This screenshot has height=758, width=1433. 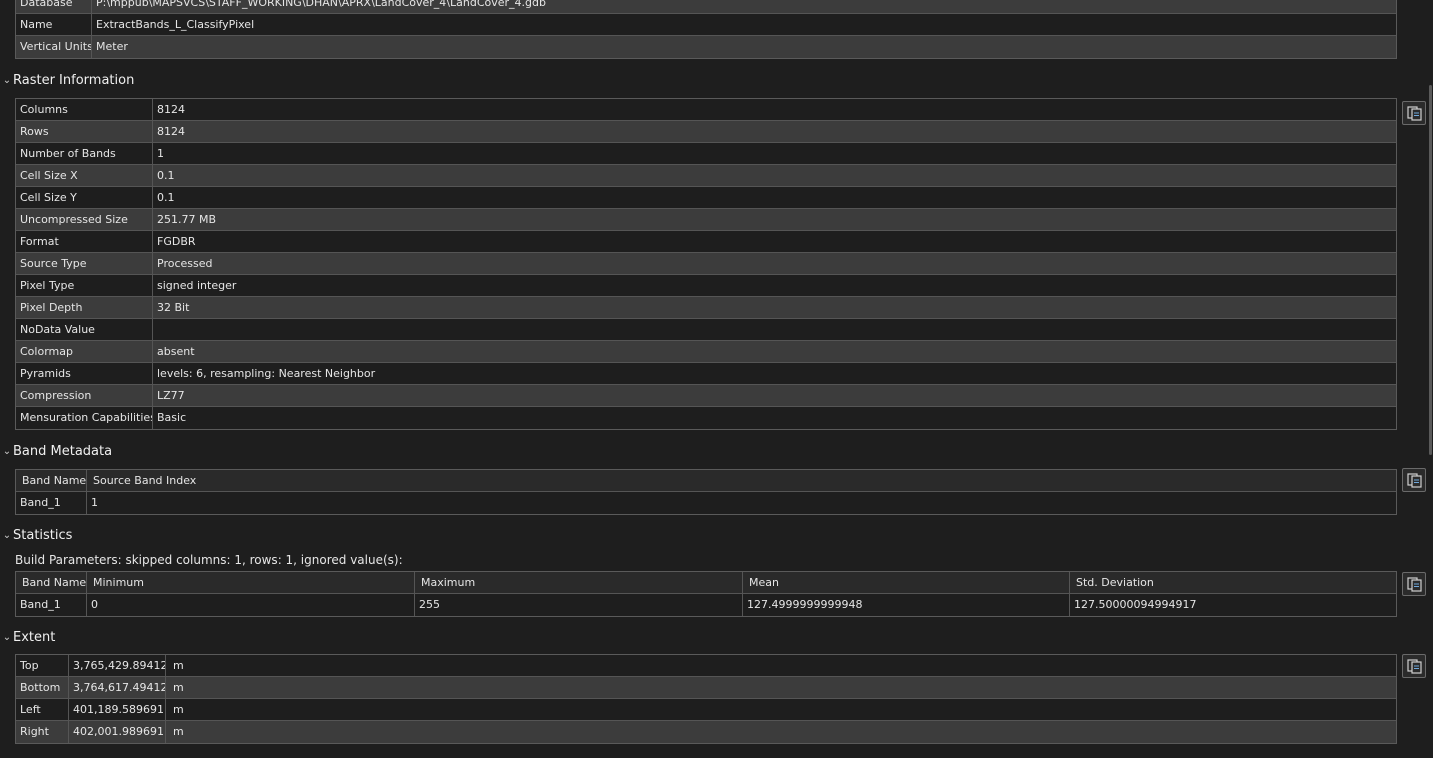 I want to click on property-value: 32 Bit, so click(x=173, y=307).